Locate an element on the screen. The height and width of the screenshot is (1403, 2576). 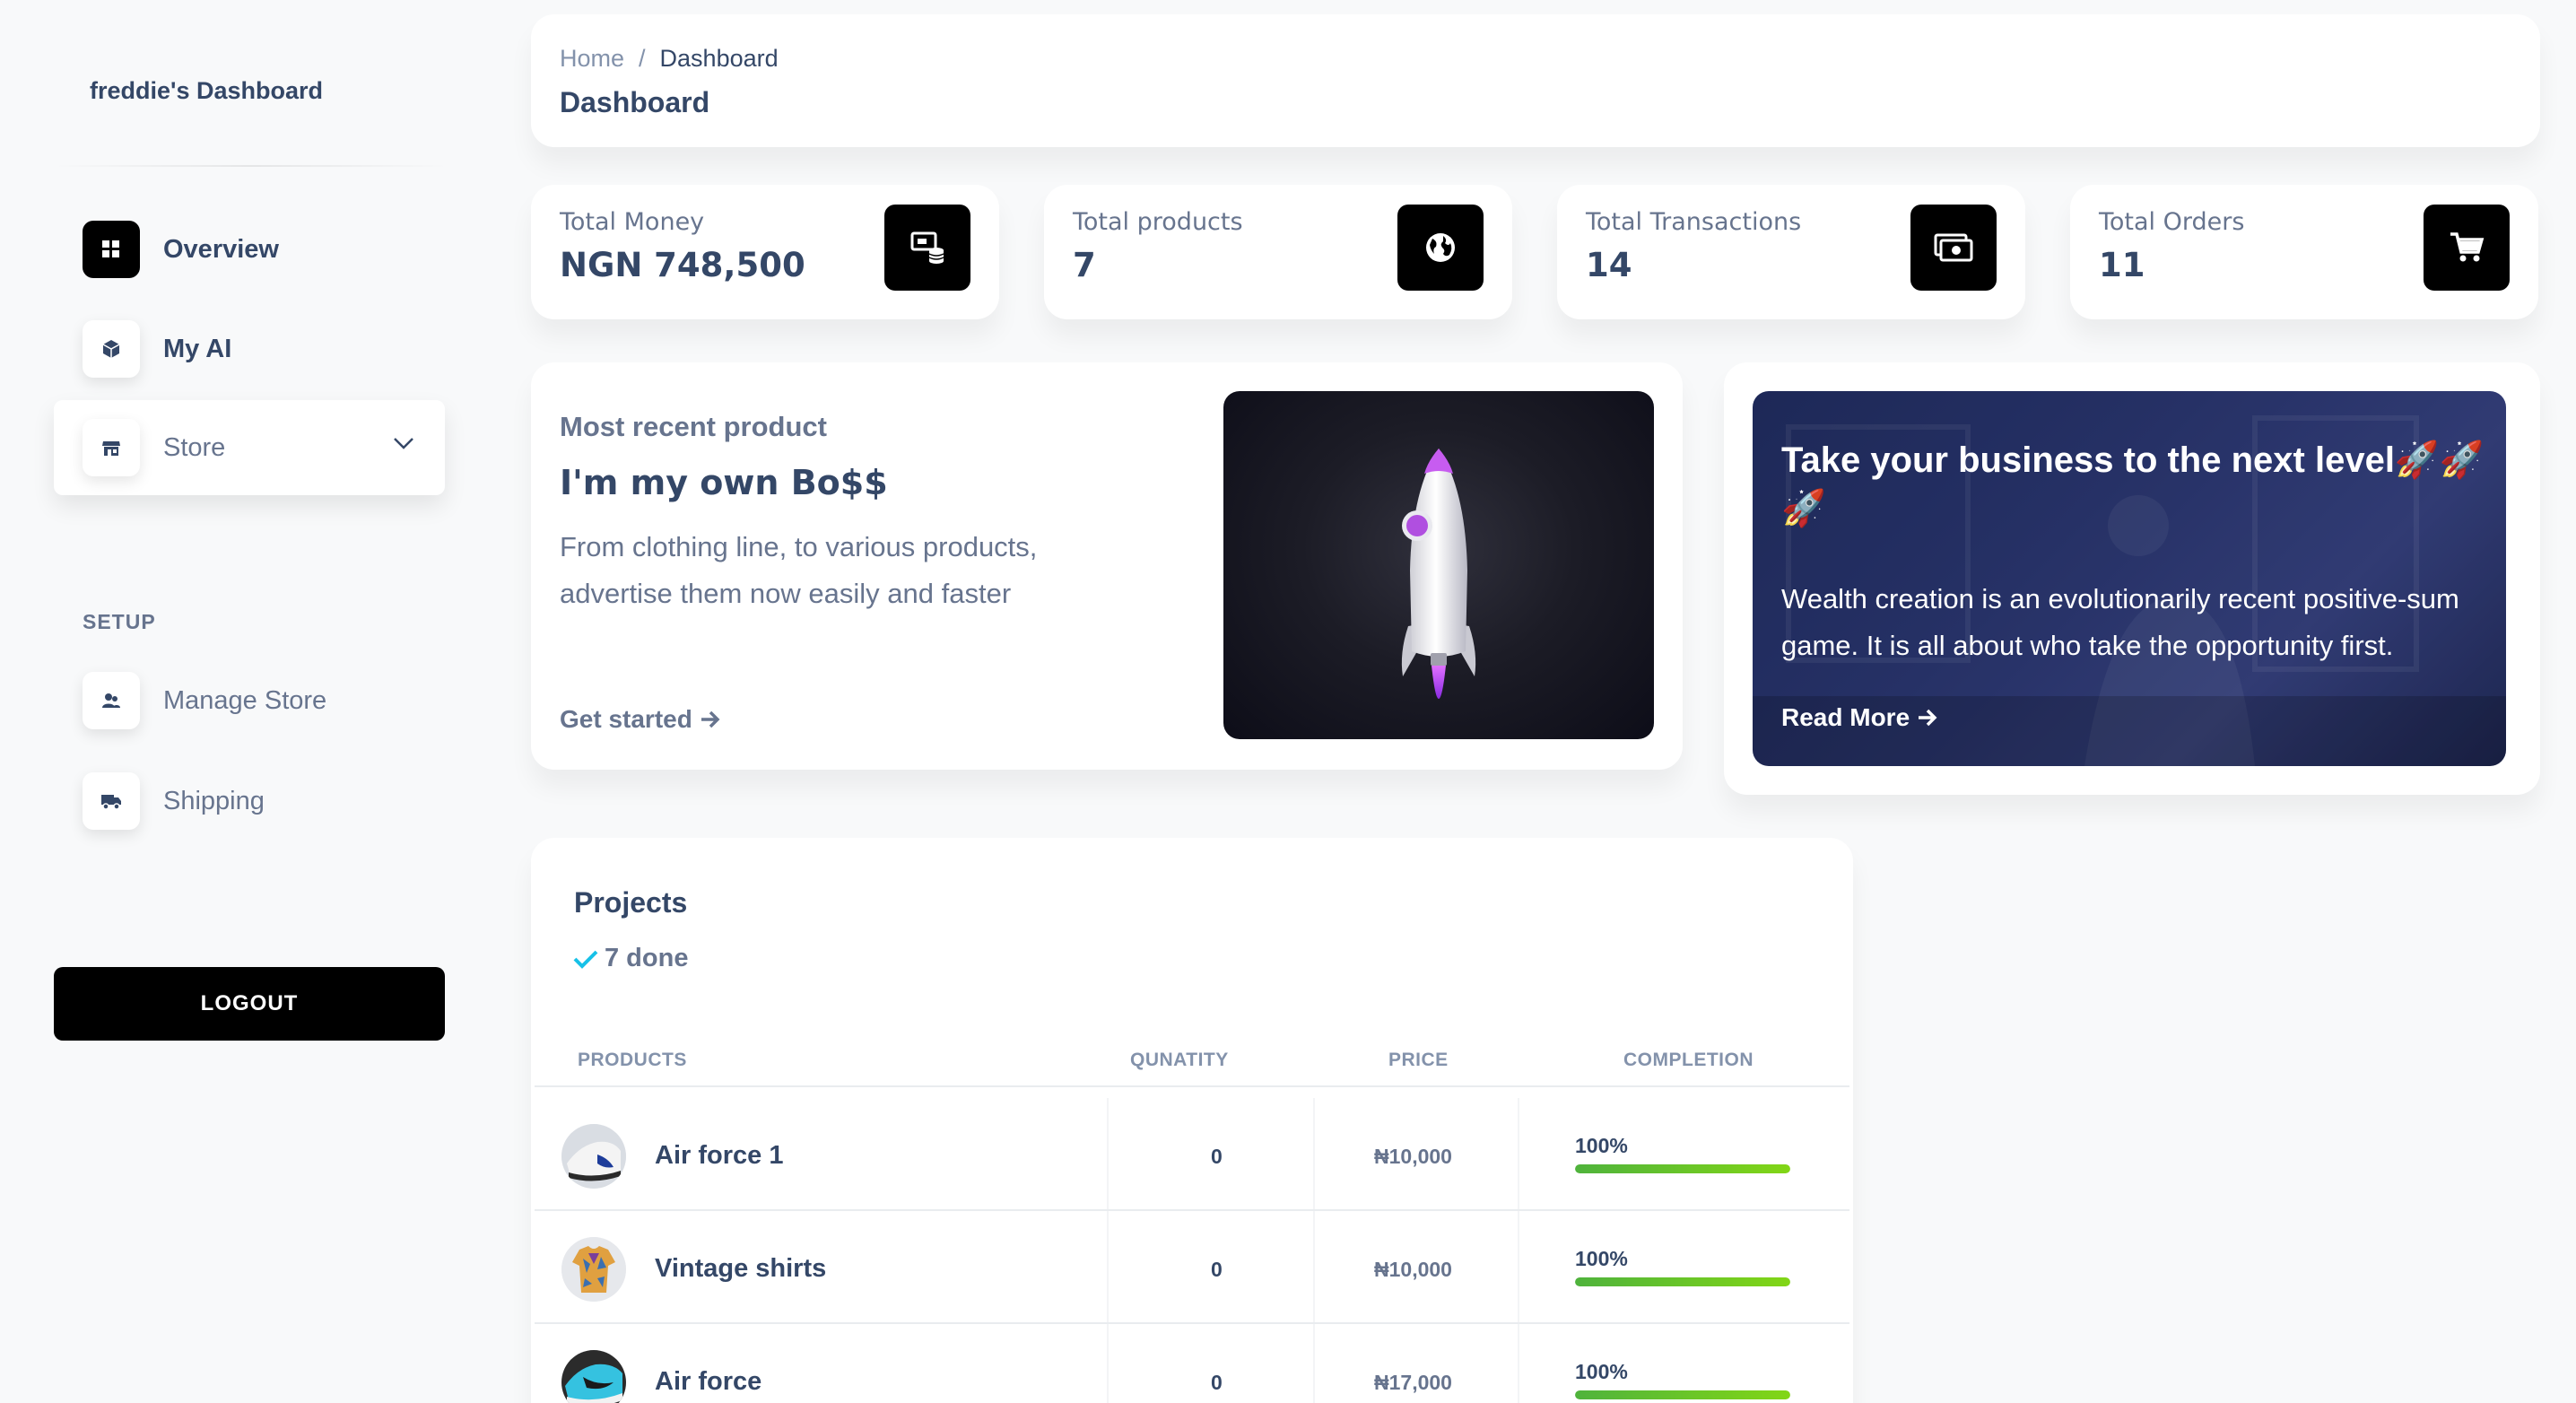
truck-icon is located at coordinates (111, 801).